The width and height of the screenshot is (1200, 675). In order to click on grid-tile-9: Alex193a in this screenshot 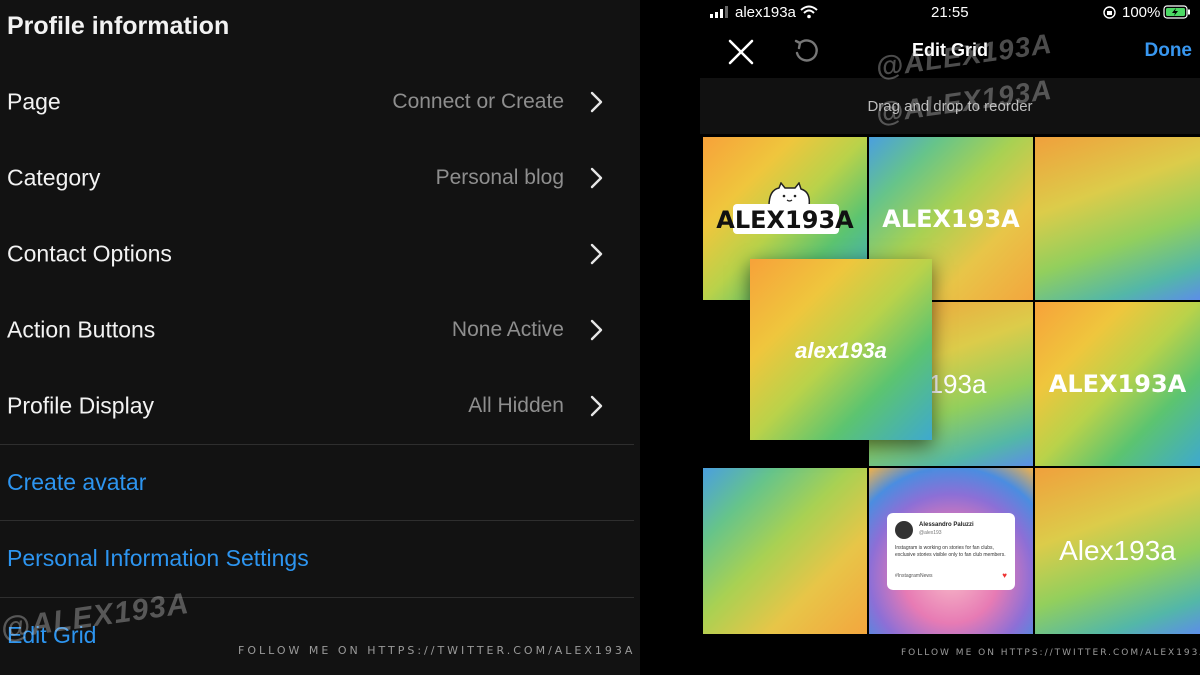, I will do `click(1117, 551)`.